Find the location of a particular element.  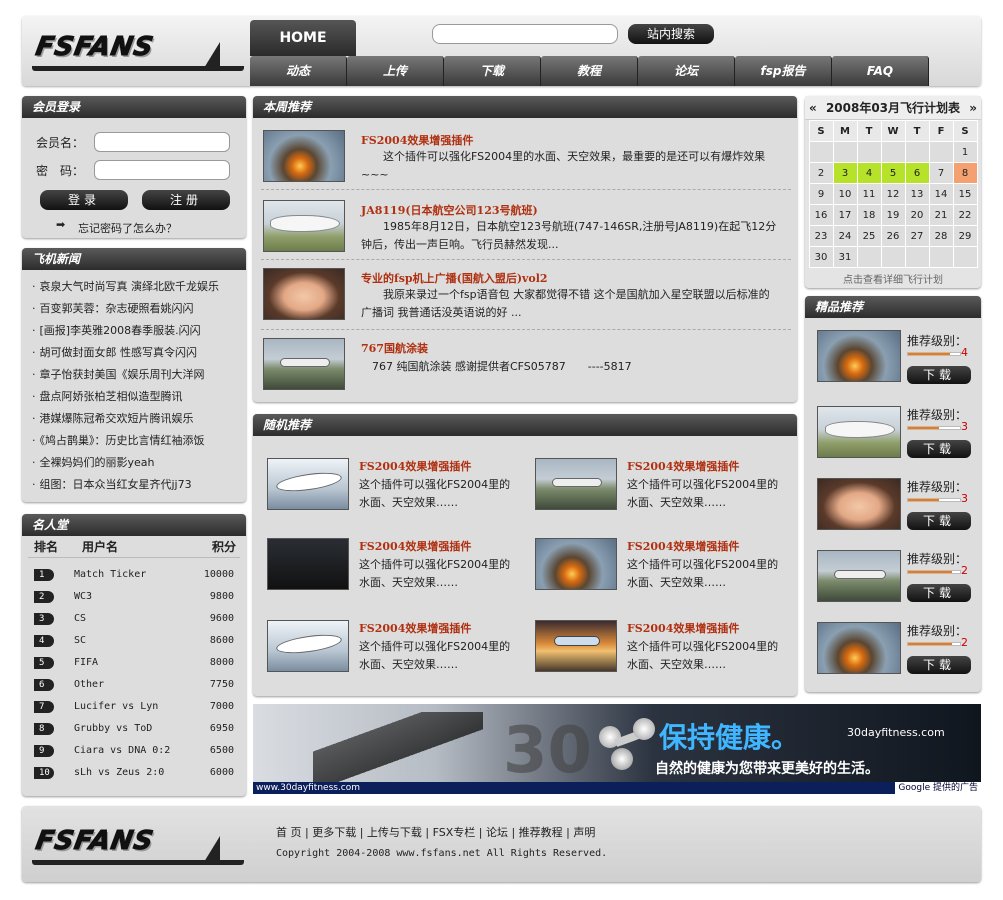

news-item: 《鸠占鹊巢》：历史比言情红袖添饭 is located at coordinates (139, 441).